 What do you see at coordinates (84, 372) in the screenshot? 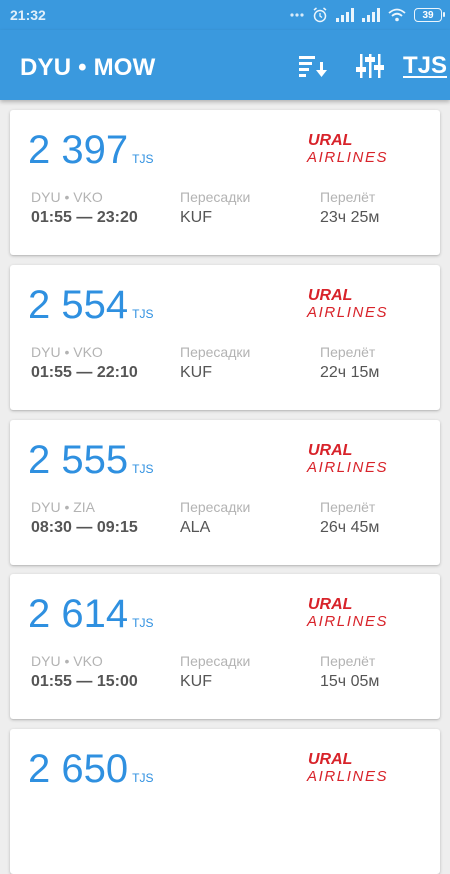
I see `flight-time: 01:55 — 22:10` at bounding box center [84, 372].